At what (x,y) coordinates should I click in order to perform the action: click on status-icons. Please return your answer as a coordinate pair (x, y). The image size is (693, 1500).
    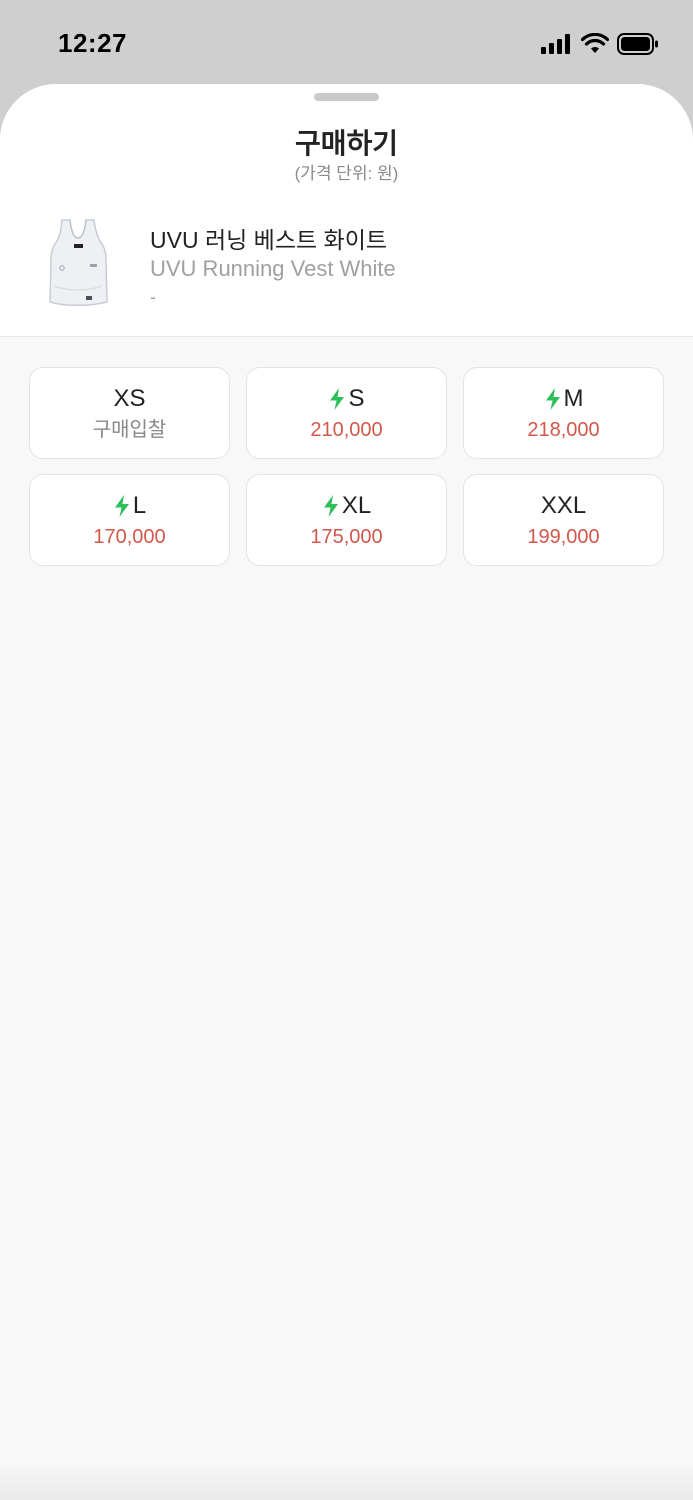
    Looking at the image, I should click on (600, 44).